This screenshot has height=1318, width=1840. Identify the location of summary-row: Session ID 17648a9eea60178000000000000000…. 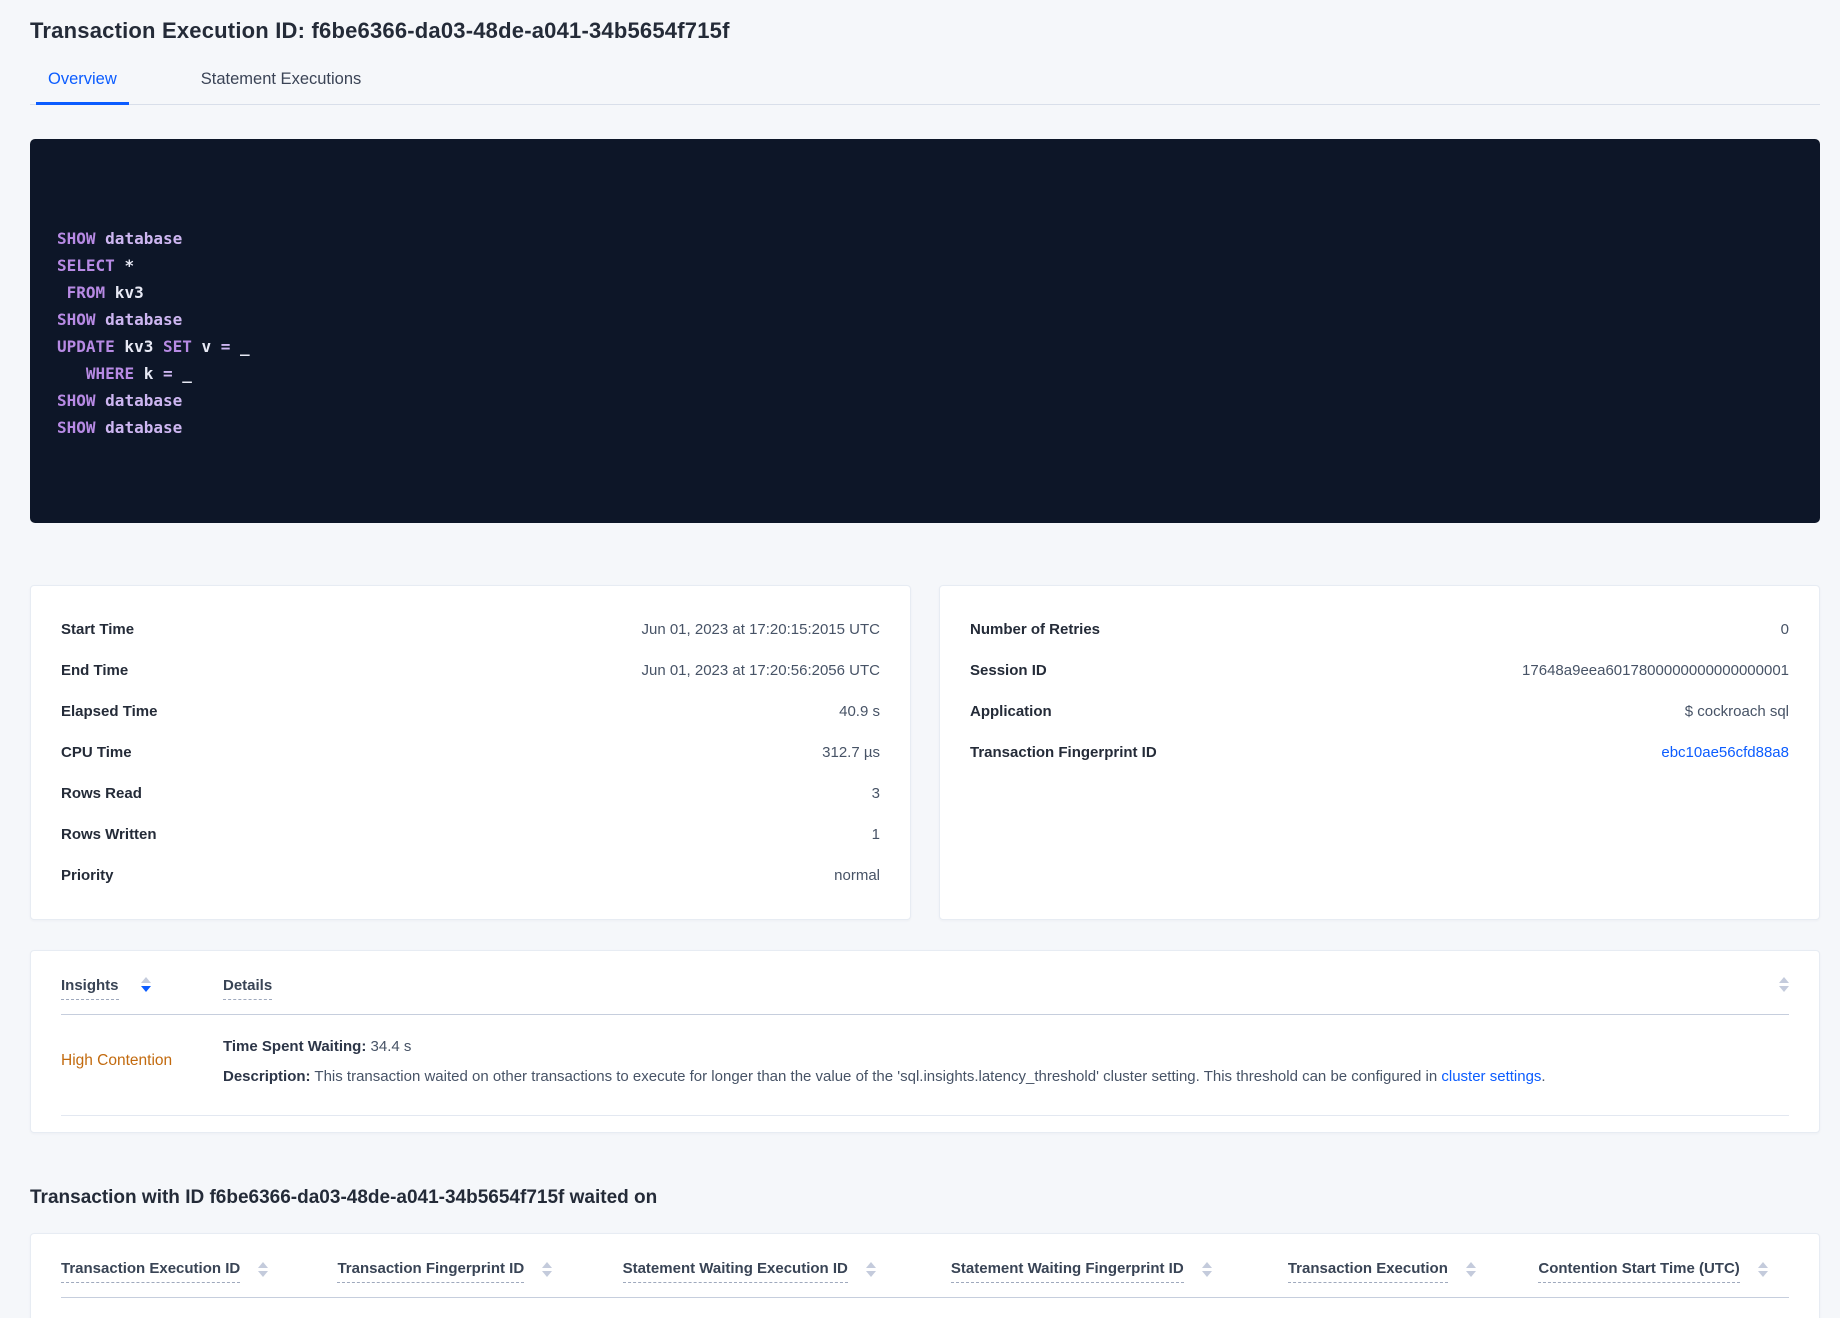
(1379, 670).